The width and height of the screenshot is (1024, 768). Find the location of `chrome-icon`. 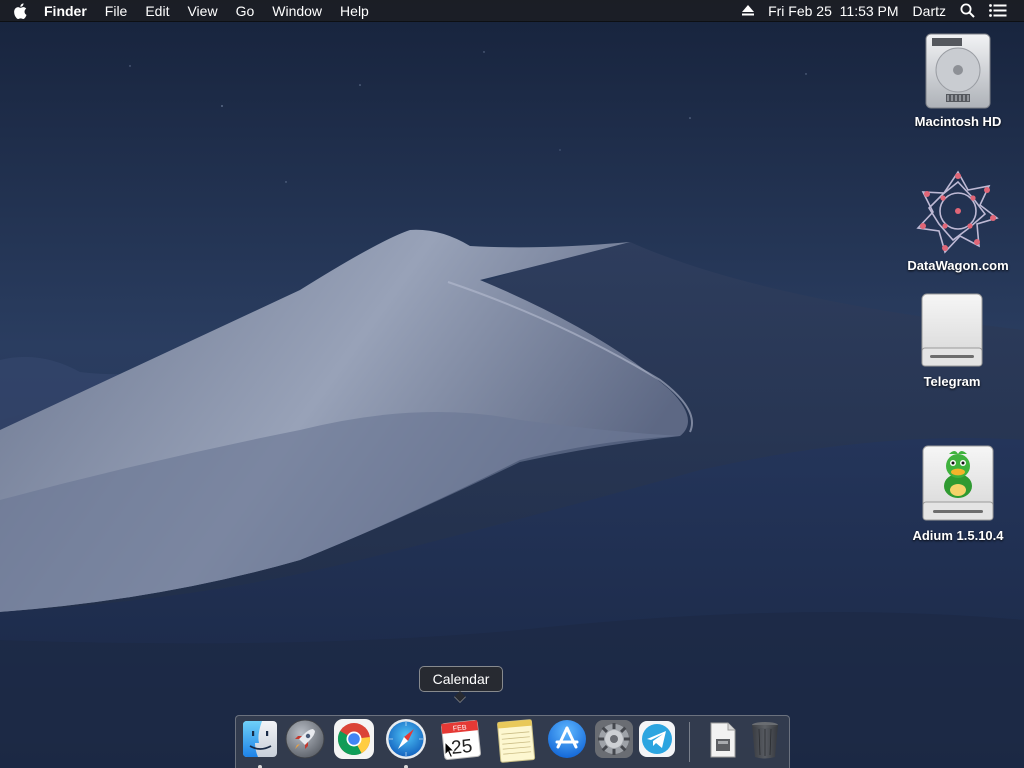

chrome-icon is located at coordinates (354, 739).